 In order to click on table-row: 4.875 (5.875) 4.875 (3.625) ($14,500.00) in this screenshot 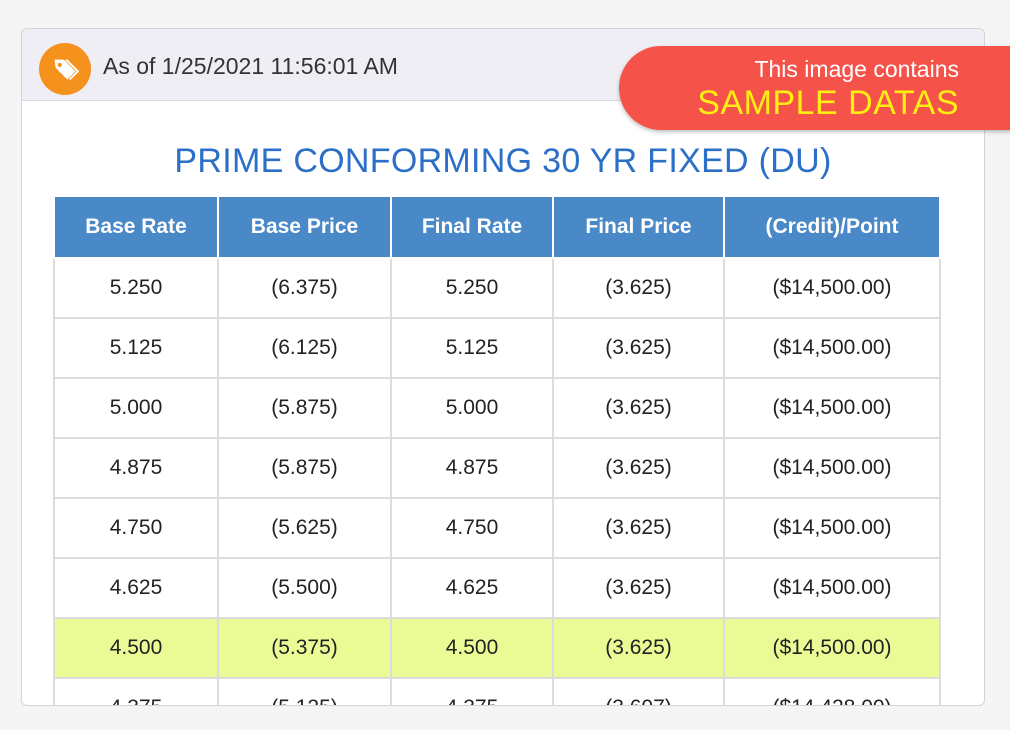, I will do `click(497, 468)`.